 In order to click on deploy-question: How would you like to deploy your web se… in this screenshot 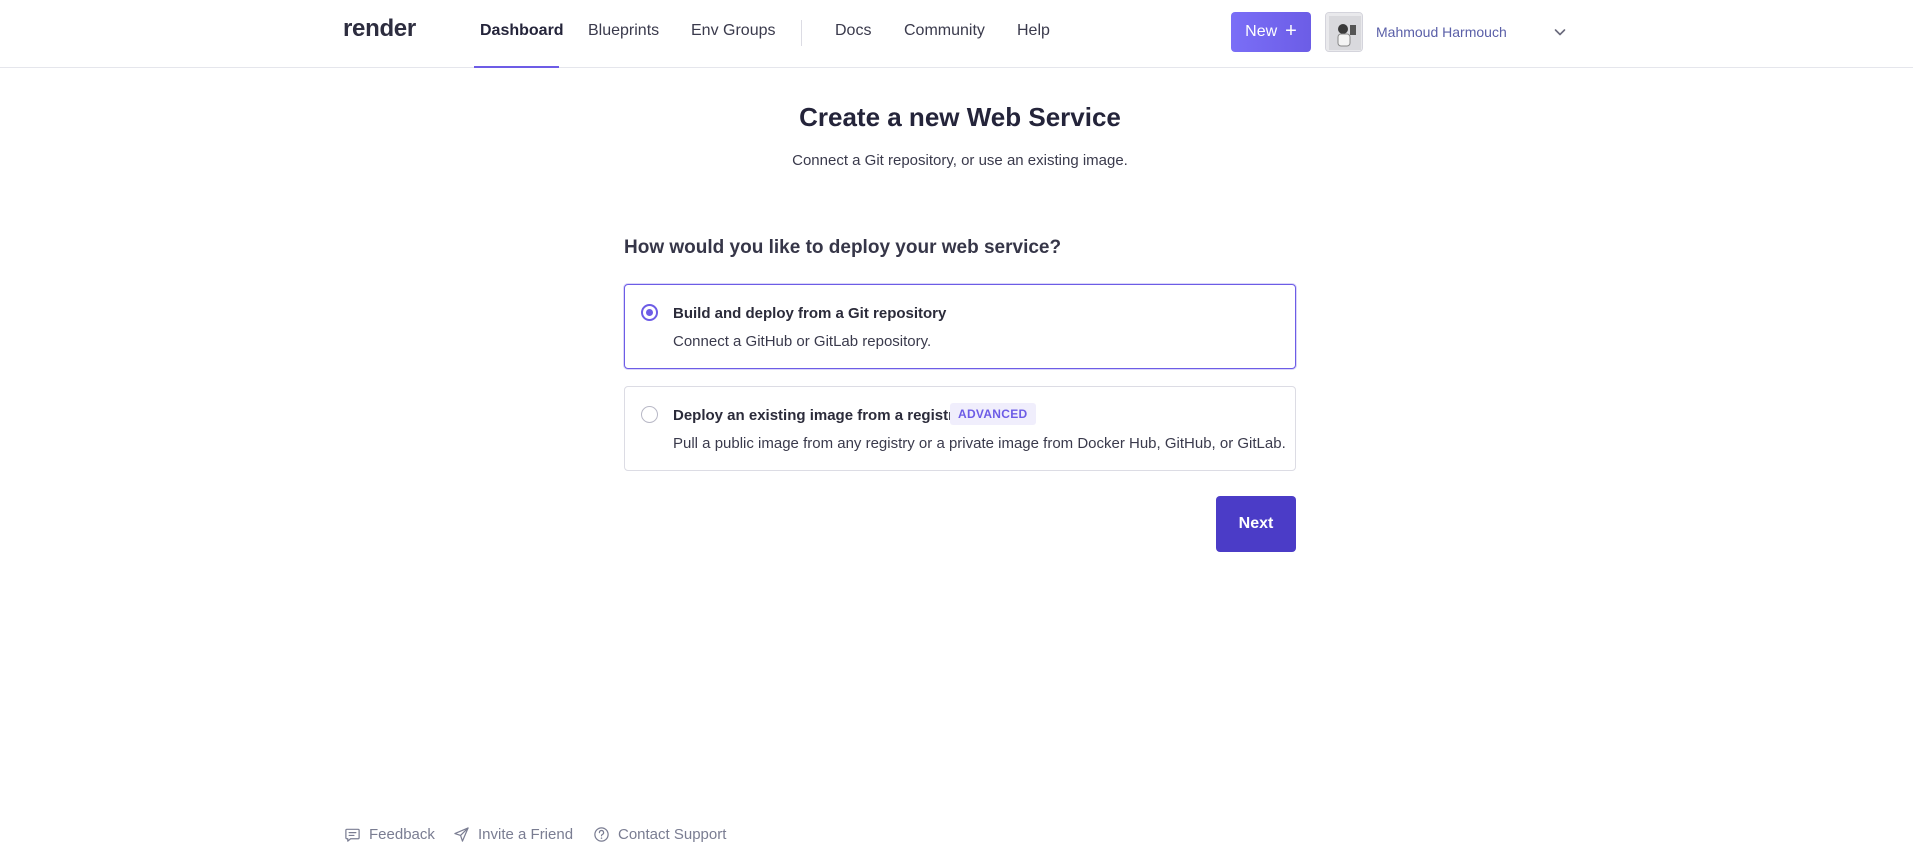, I will do `click(843, 247)`.